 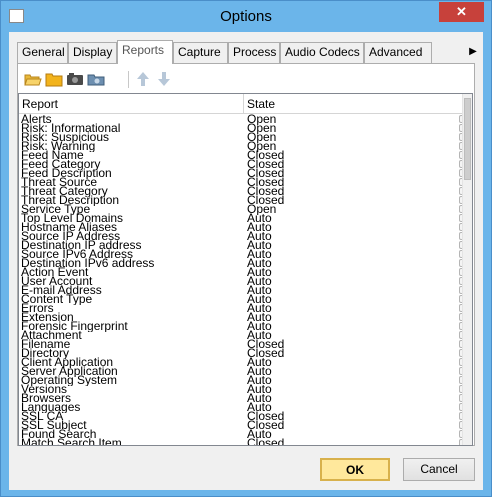 What do you see at coordinates (243, 441) in the screenshot?
I see `list-item: Match Search Item Closed` at bounding box center [243, 441].